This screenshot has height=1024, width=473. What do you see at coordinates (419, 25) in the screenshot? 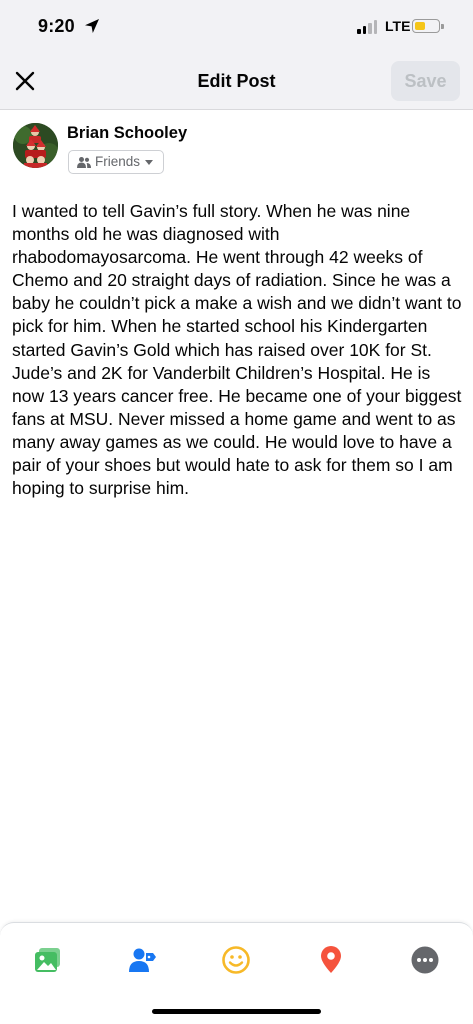
I see `battery-level` at bounding box center [419, 25].